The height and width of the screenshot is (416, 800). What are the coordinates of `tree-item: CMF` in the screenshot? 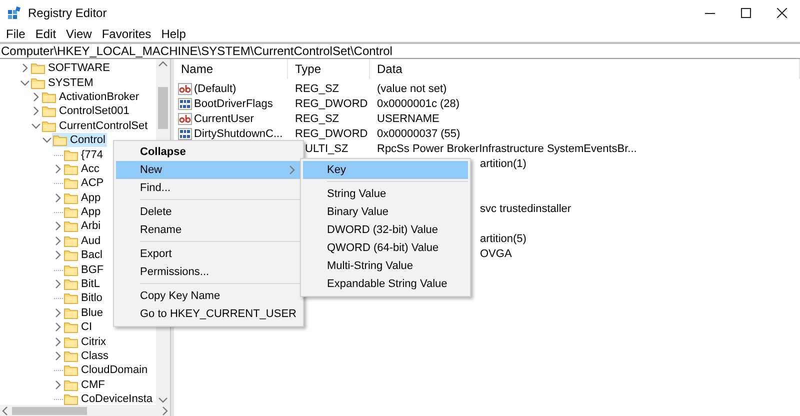 It's located at (85, 385).